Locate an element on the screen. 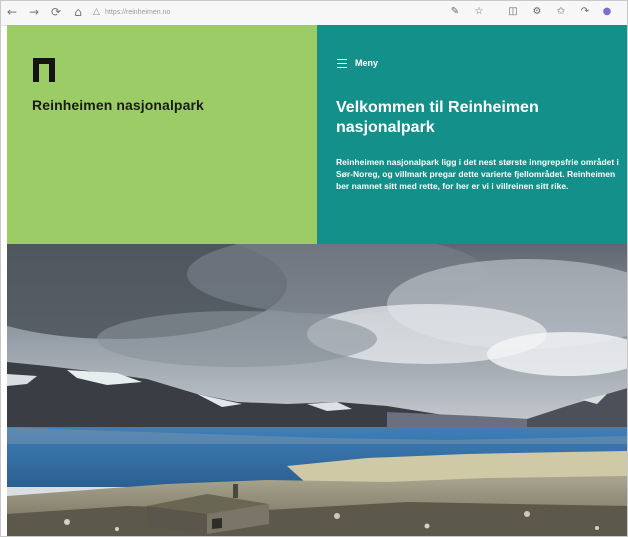 The height and width of the screenshot is (537, 628). favorite-star-icon: ☆ is located at coordinates (479, 12).